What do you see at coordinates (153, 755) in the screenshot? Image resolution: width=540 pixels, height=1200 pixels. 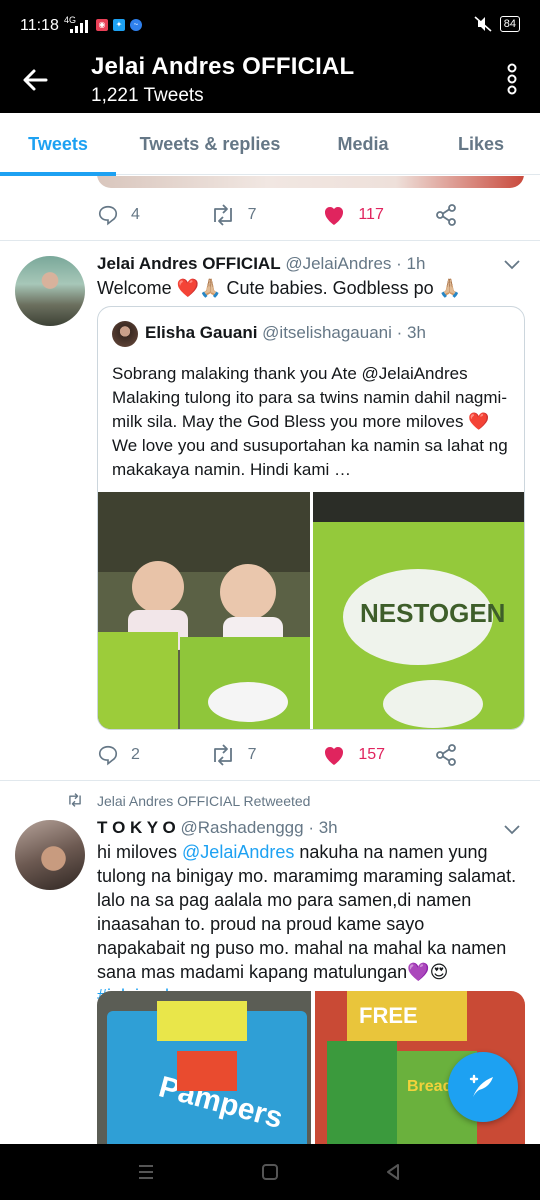 I see `reply-button: 2` at bounding box center [153, 755].